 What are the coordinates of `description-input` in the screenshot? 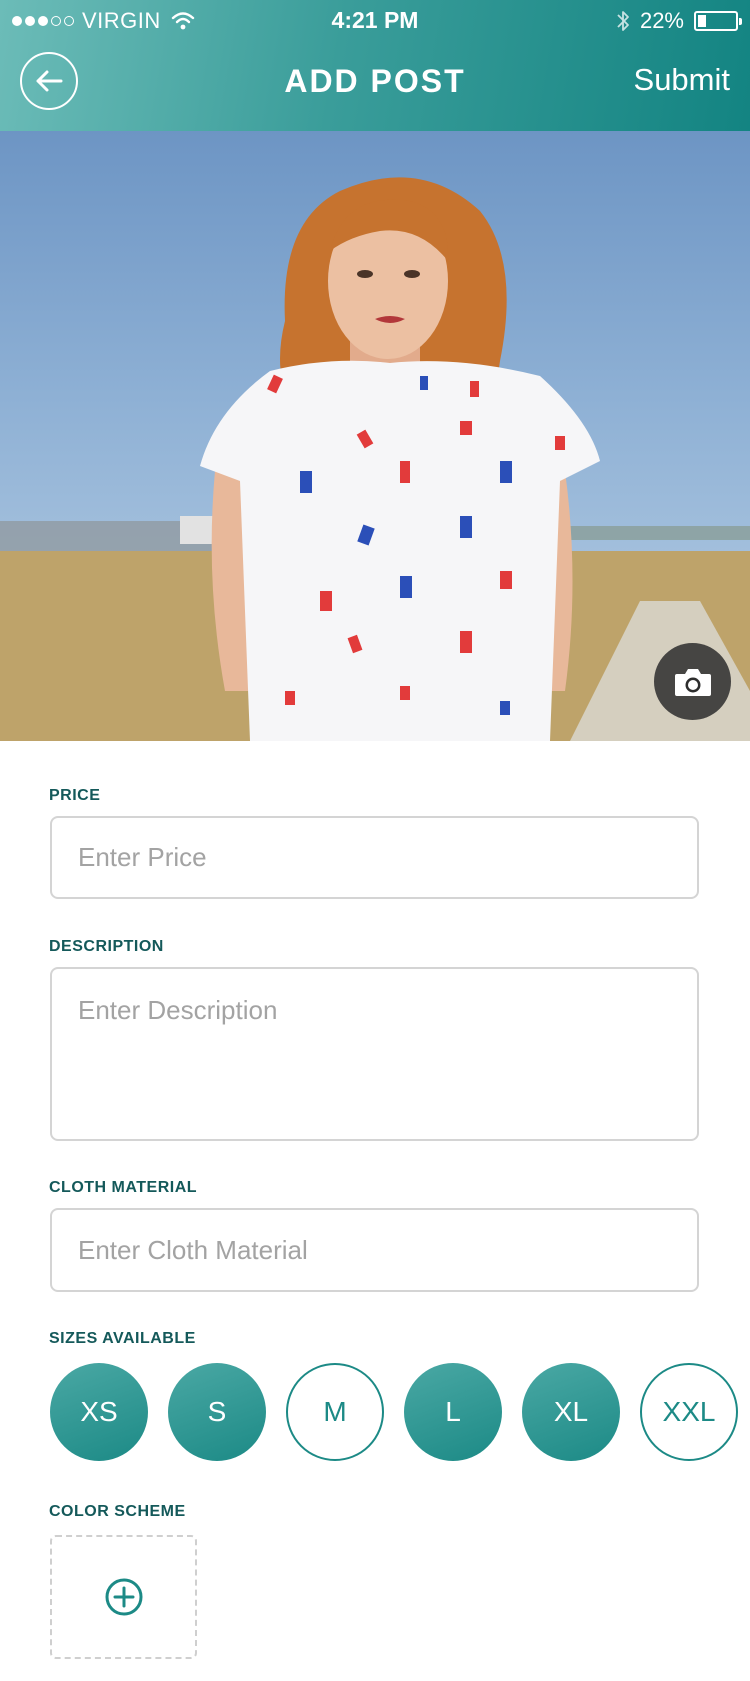 It's located at (374, 1054).